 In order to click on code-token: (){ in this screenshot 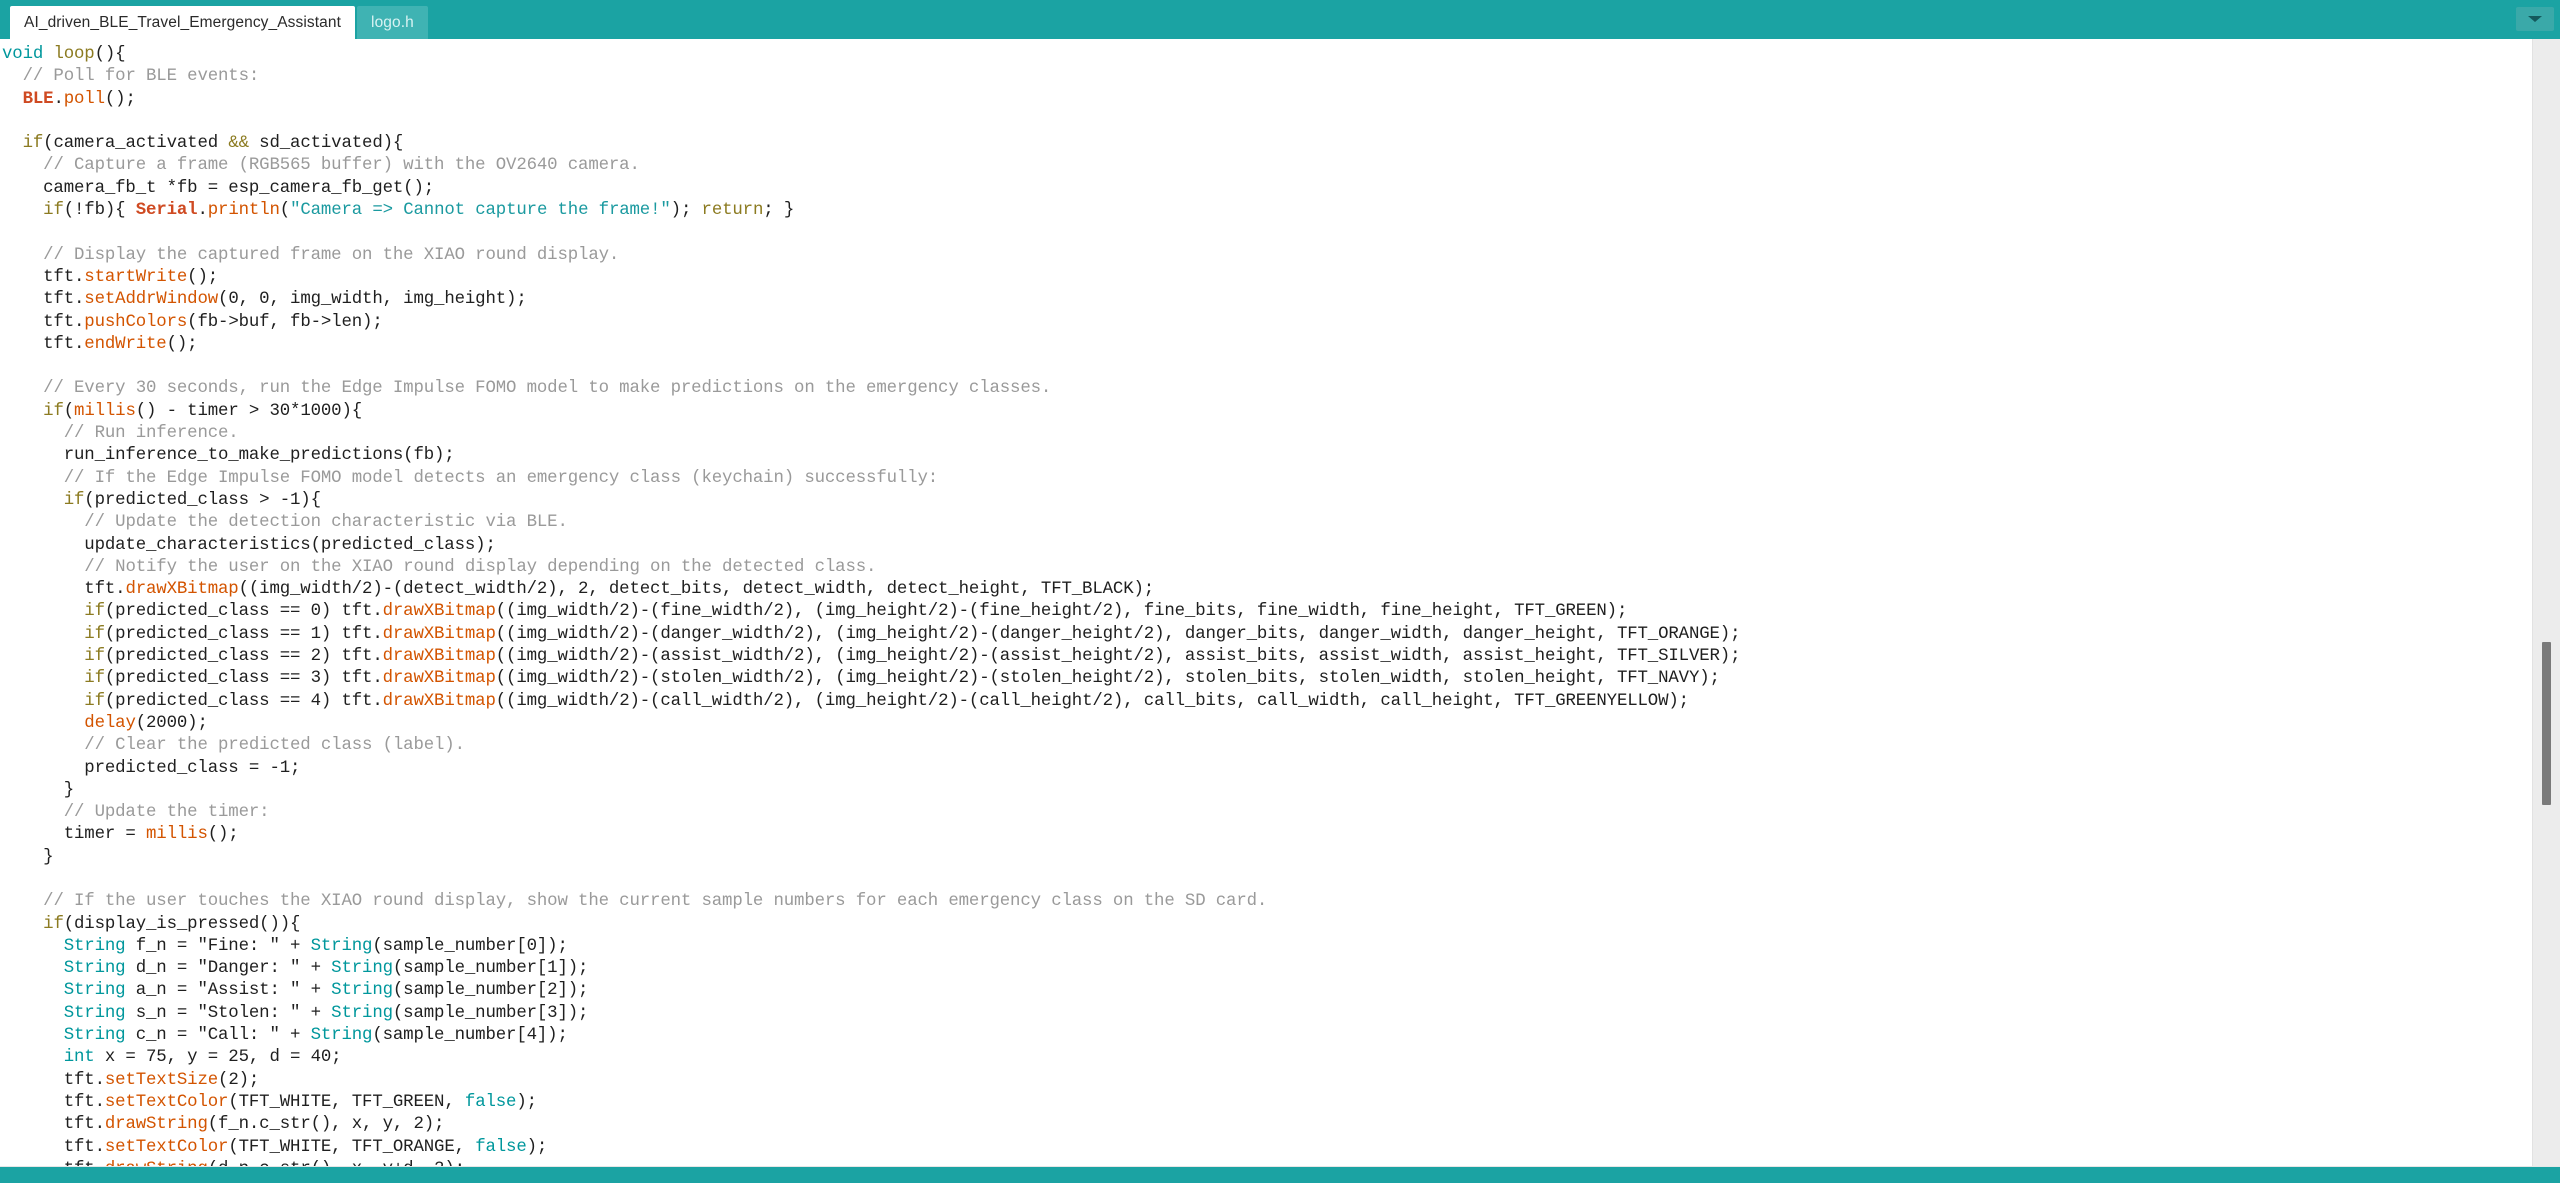, I will do `click(110, 54)`.